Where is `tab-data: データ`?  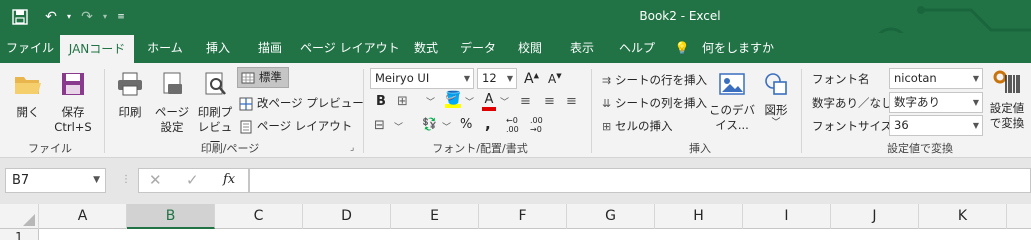
tab-data: データ is located at coordinates (478, 48).